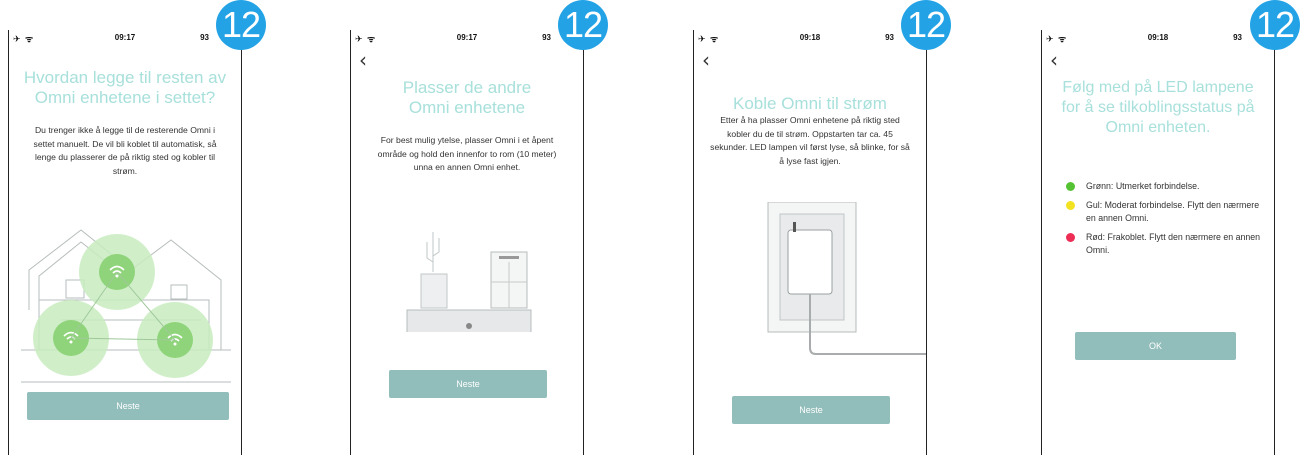  Describe the element at coordinates (1070, 205) in the screenshot. I see `yellow-dot-icon` at that location.